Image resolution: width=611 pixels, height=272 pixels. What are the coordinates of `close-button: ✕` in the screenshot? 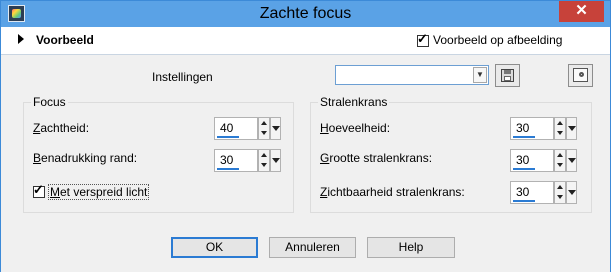 It's located at (581, 11).